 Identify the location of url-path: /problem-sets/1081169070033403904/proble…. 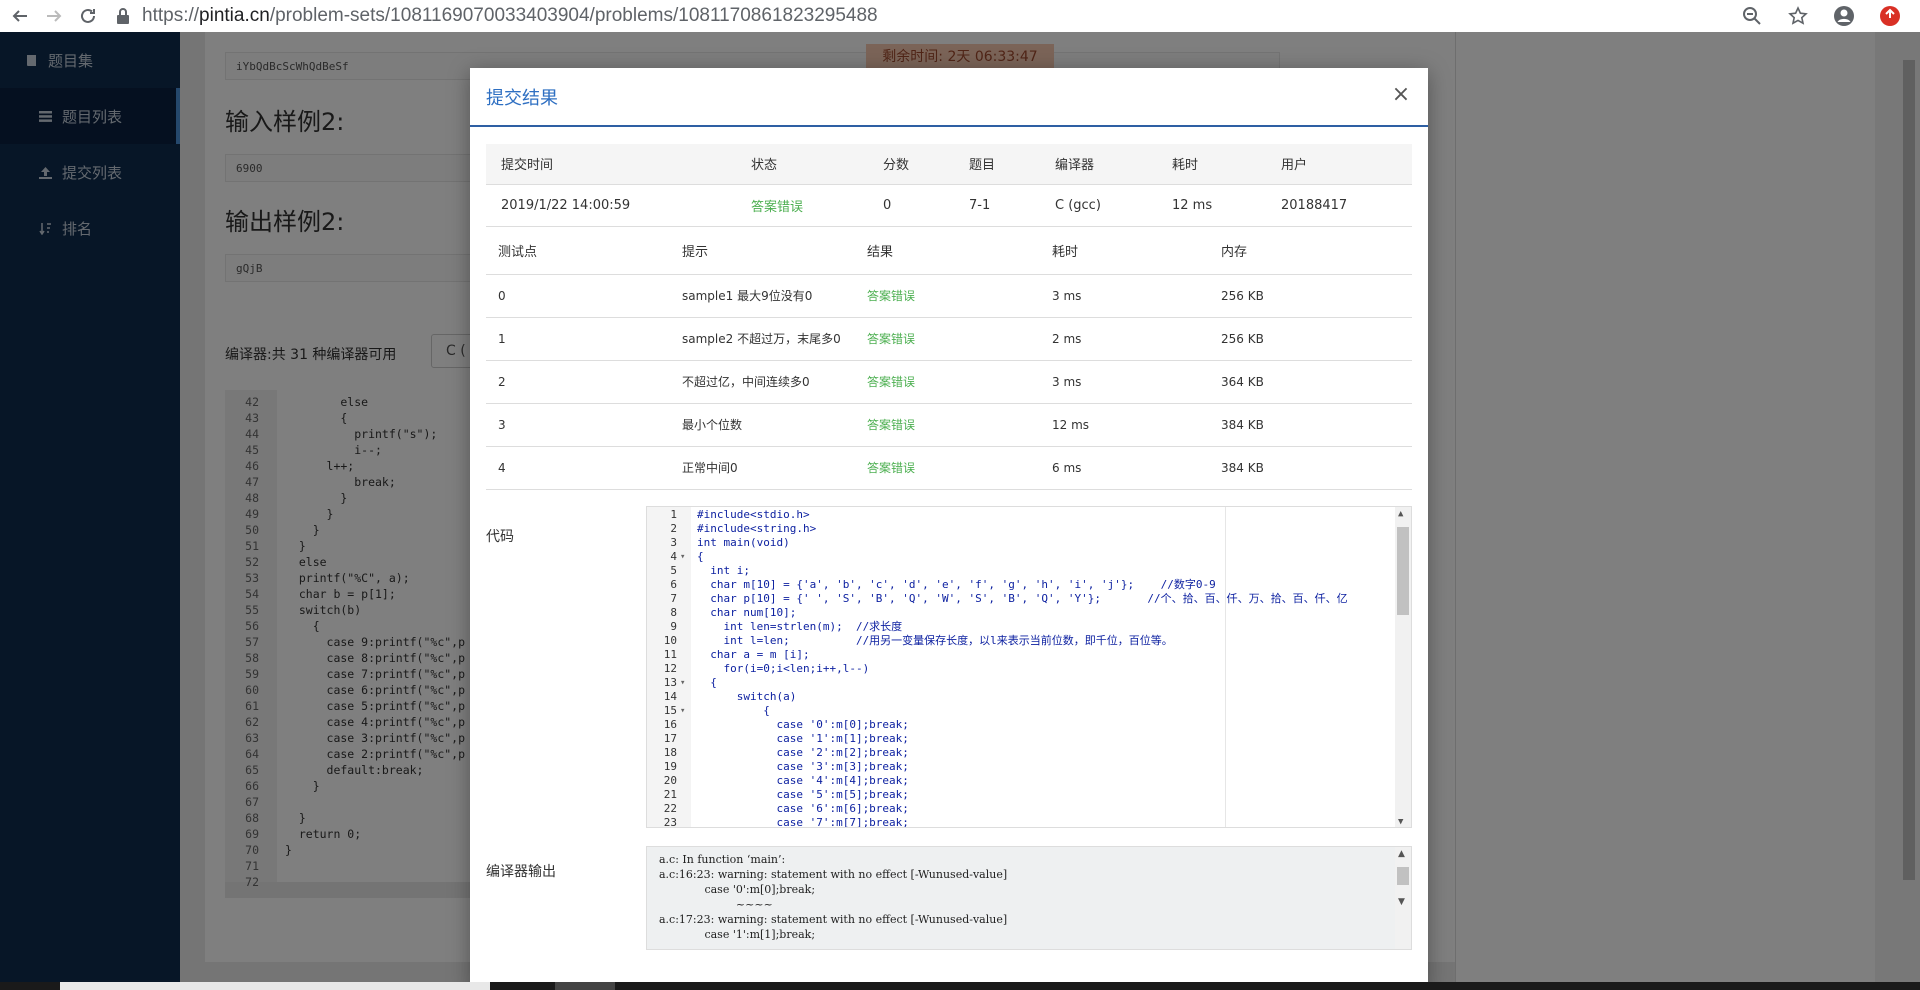
(573, 15).